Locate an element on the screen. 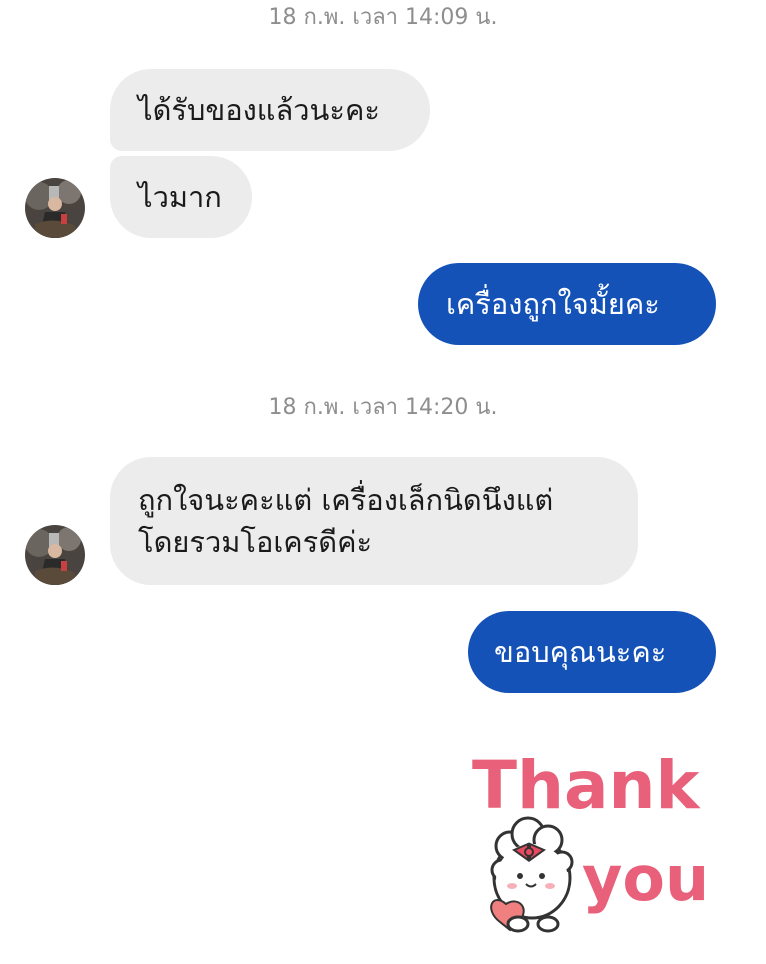 This screenshot has height=964, width=766. outgoing-message: ขอบคุณนะคะ is located at coordinates (592, 652).